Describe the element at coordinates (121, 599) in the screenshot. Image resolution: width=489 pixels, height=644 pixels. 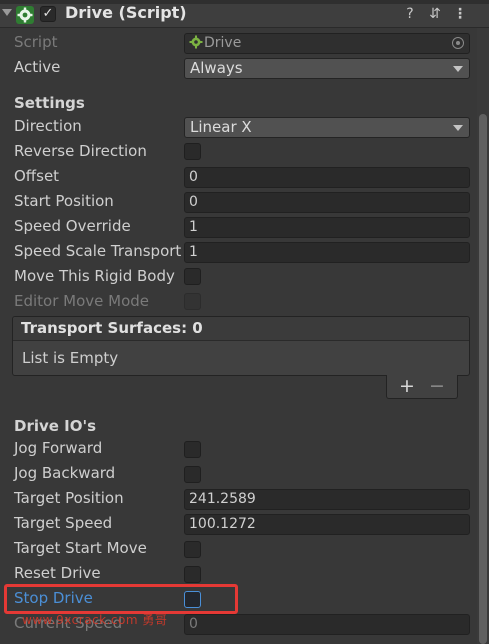
I see `annotation-highlight-box` at that location.